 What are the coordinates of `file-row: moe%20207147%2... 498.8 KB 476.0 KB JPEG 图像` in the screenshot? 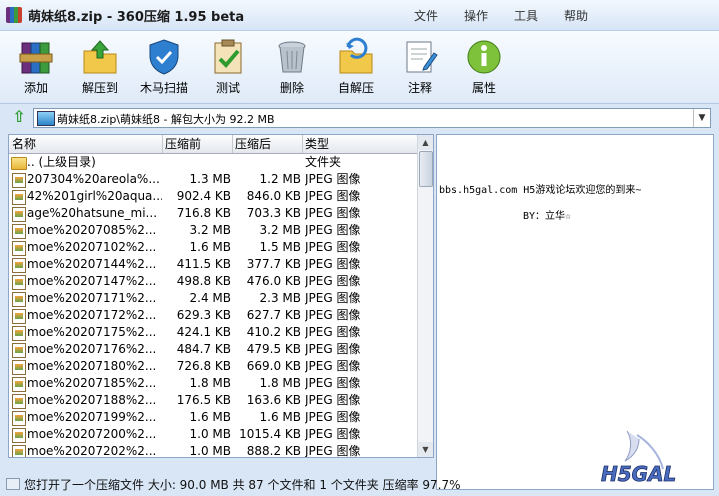 It's located at (213, 281).